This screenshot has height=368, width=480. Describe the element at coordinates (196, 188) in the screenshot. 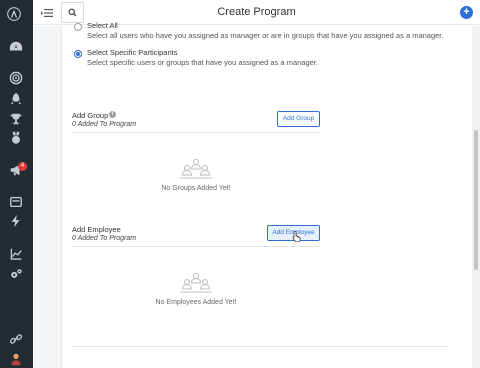

I see `groups-empty-message: No Groups Added Yet!` at that location.